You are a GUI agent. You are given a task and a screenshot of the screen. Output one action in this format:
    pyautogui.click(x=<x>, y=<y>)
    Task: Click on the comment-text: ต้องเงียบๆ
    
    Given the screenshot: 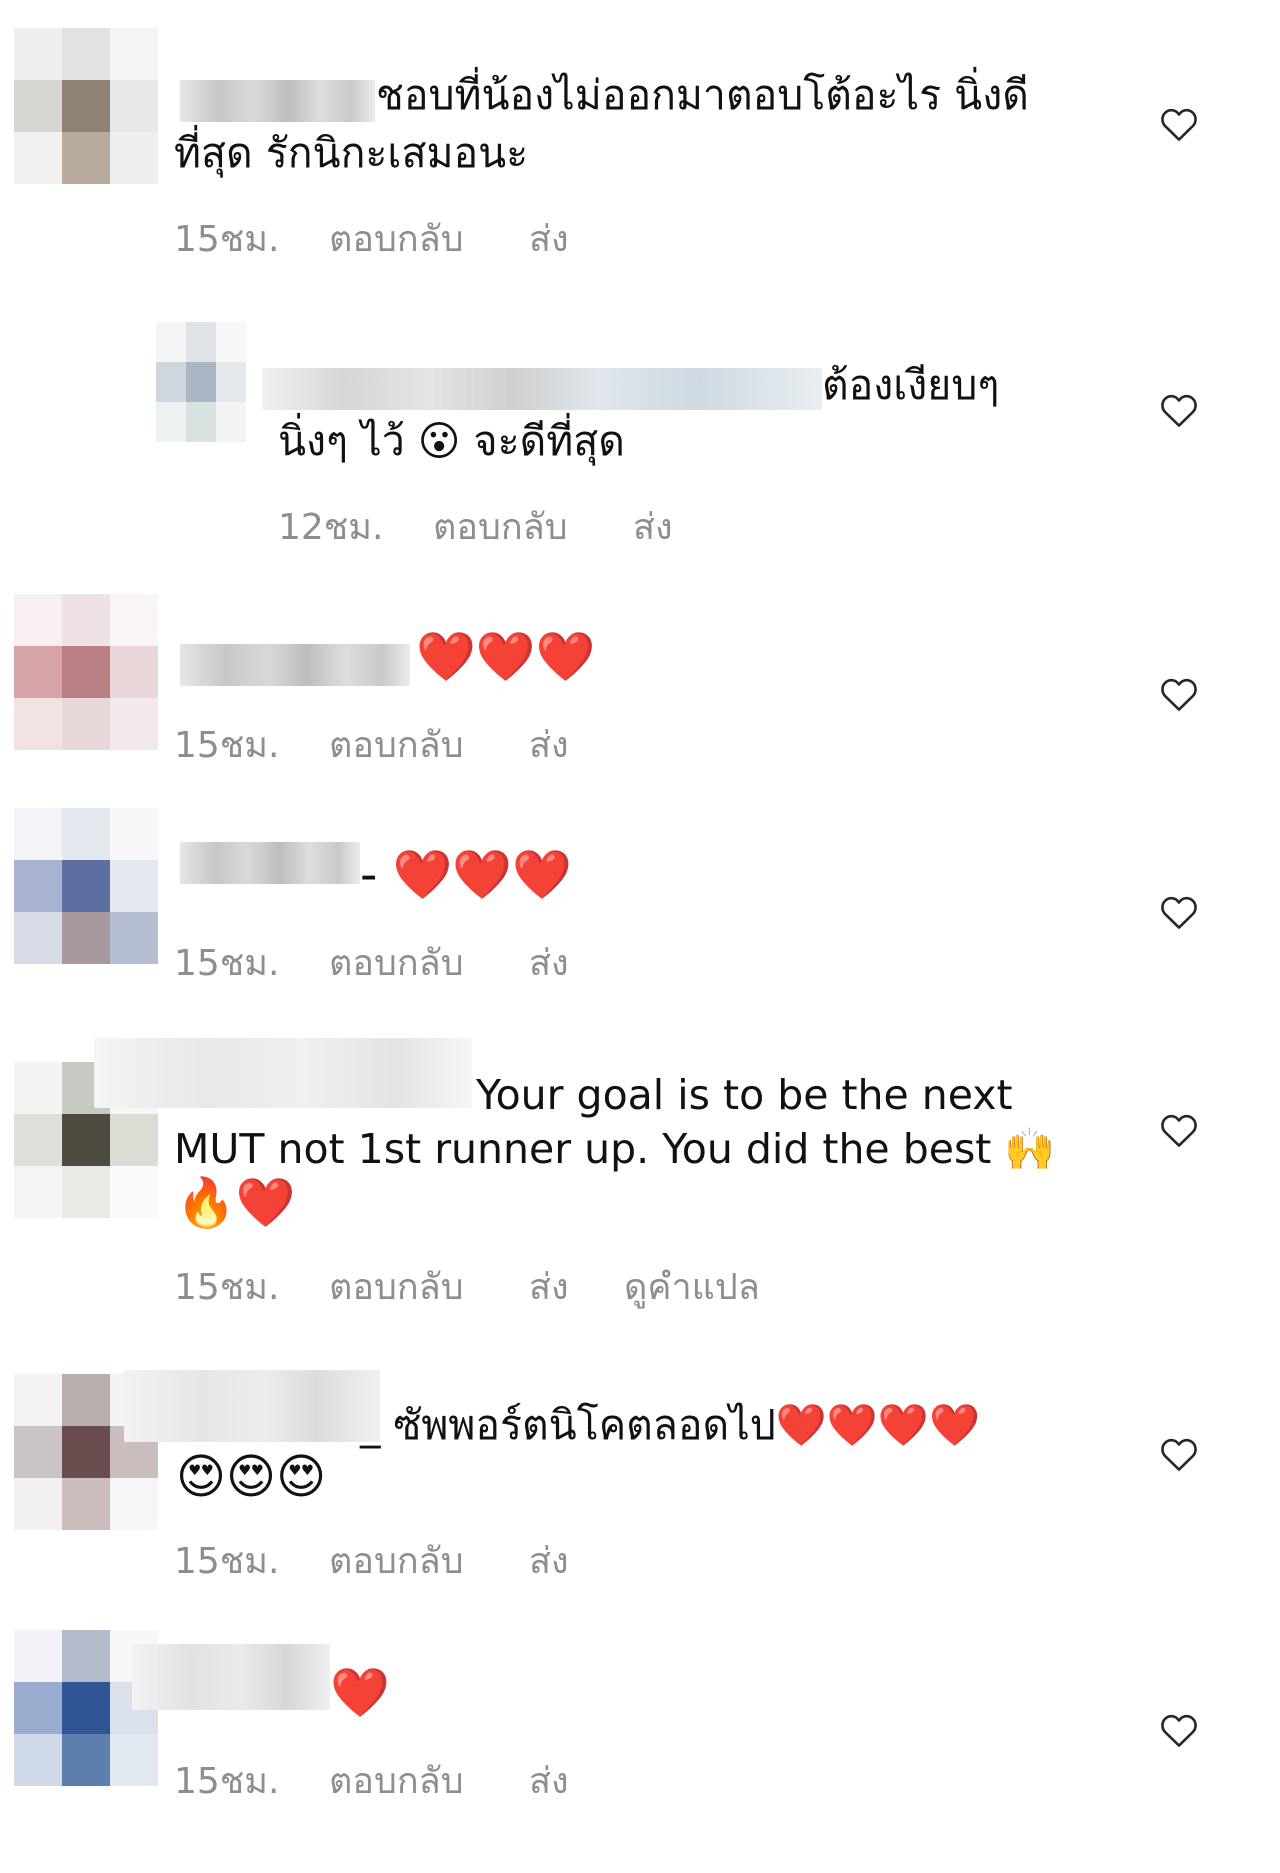 What is the action you would take?
    pyautogui.click(x=911, y=385)
    